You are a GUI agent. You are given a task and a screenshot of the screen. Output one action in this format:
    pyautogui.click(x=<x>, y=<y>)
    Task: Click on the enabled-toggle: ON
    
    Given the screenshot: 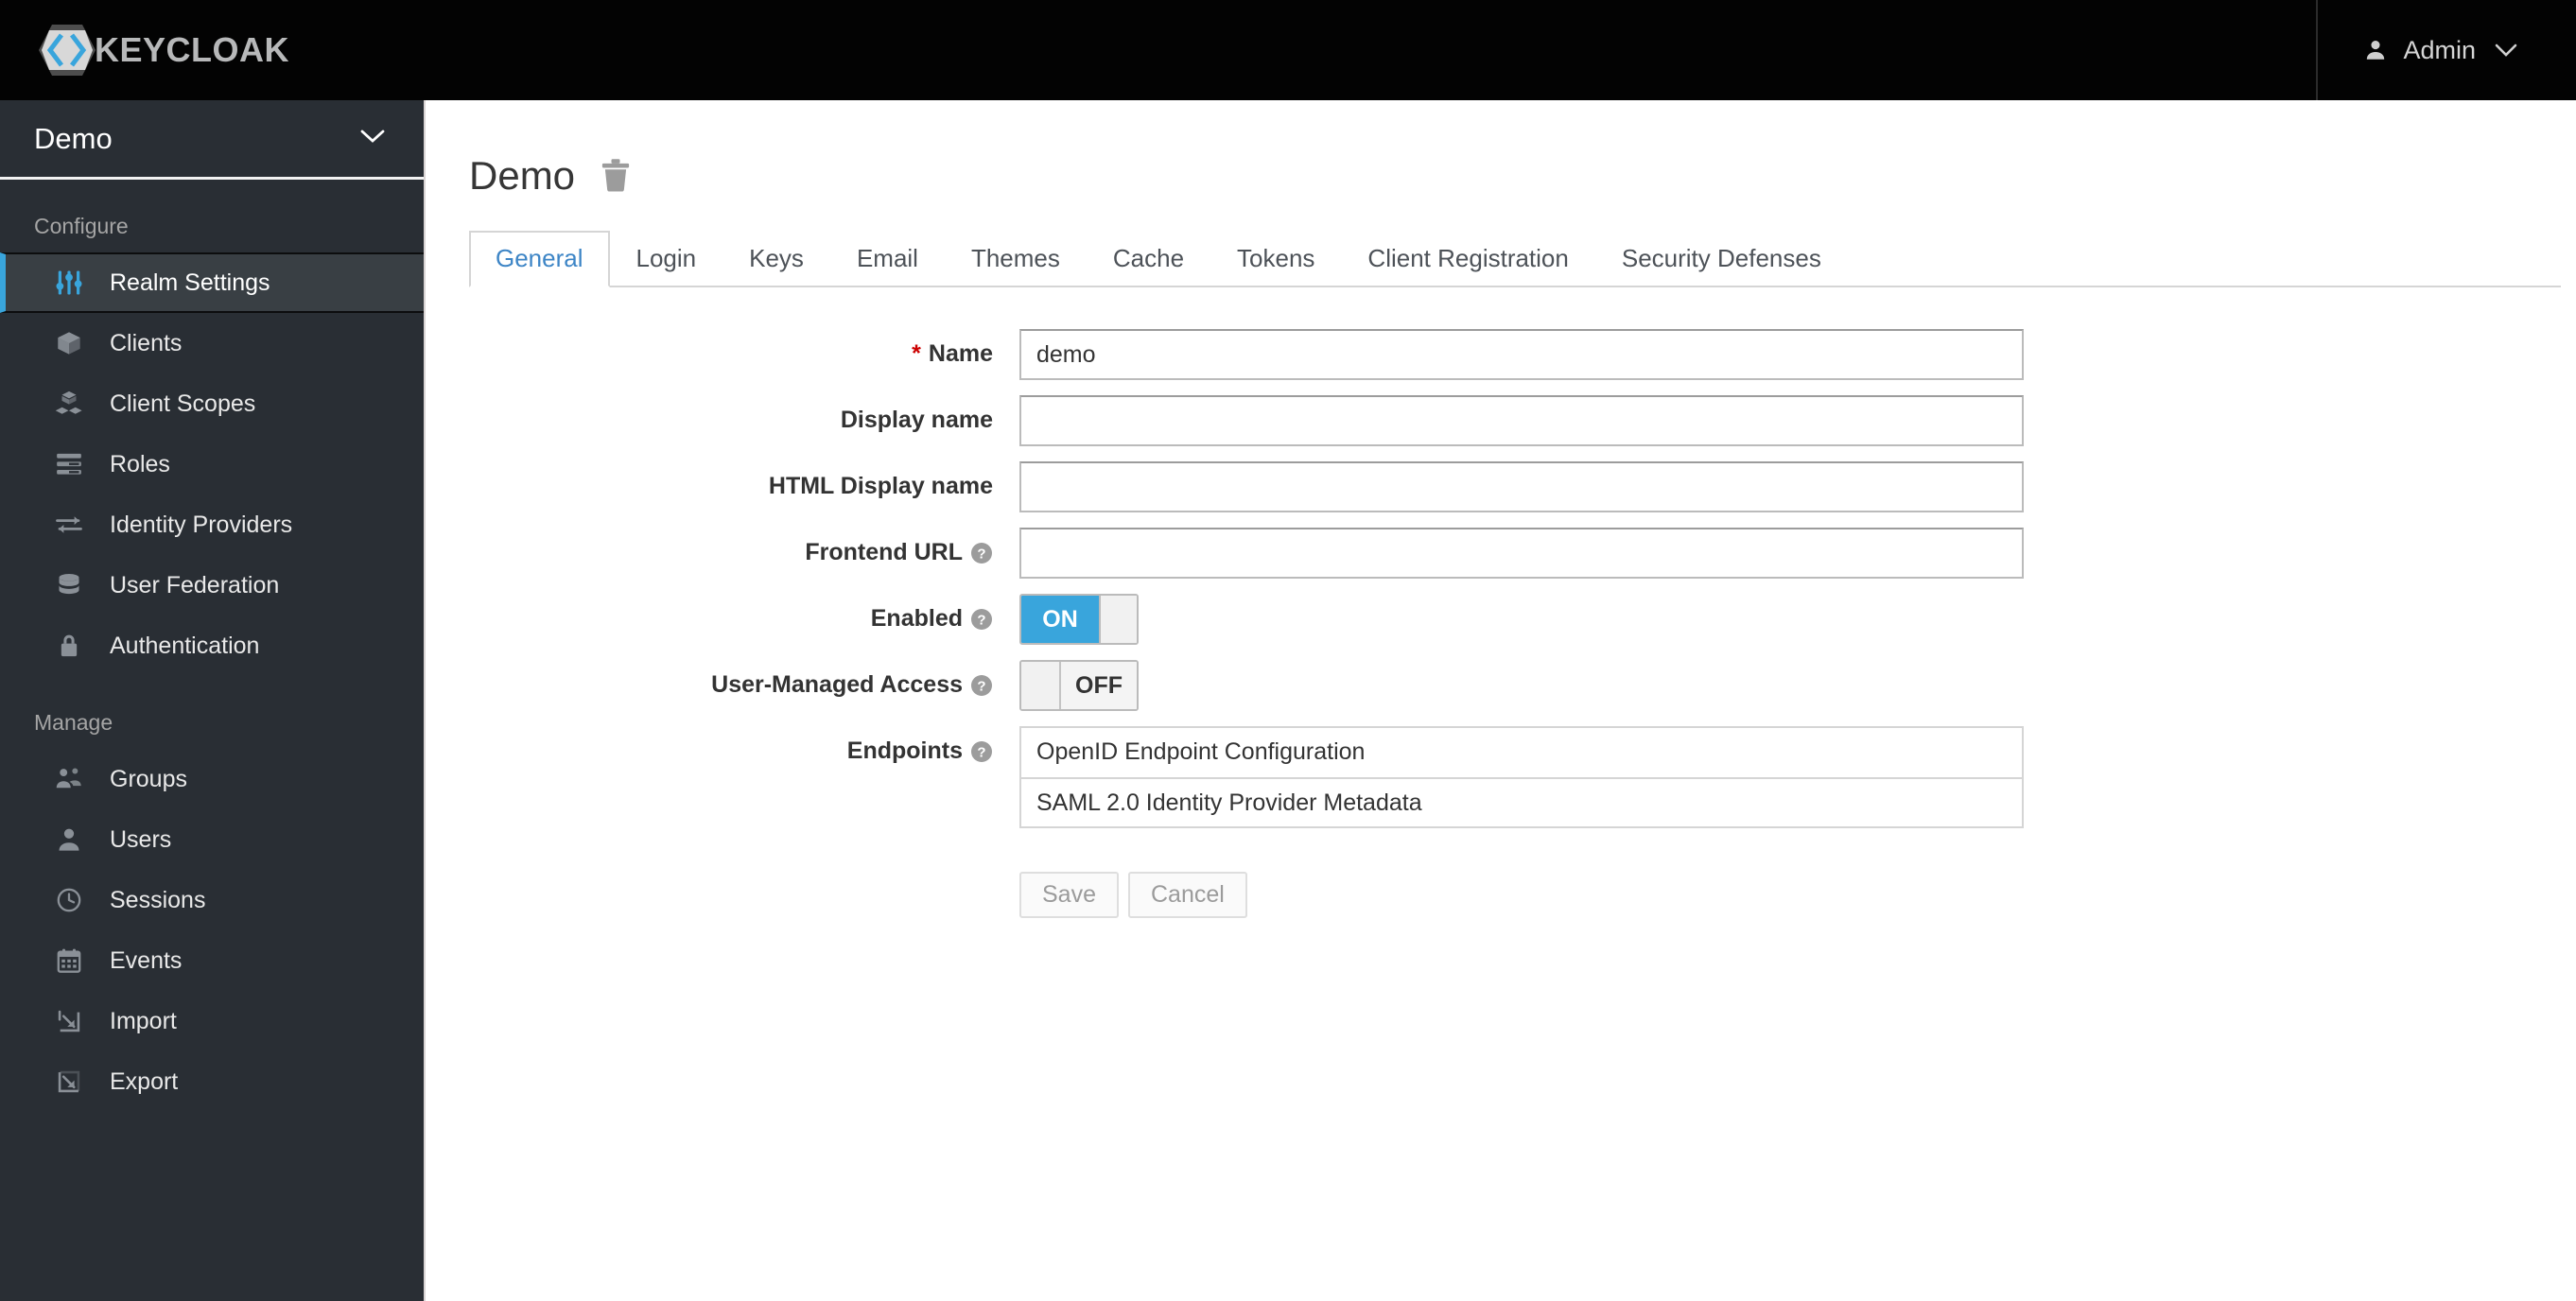 What is the action you would take?
    pyautogui.click(x=1079, y=619)
    